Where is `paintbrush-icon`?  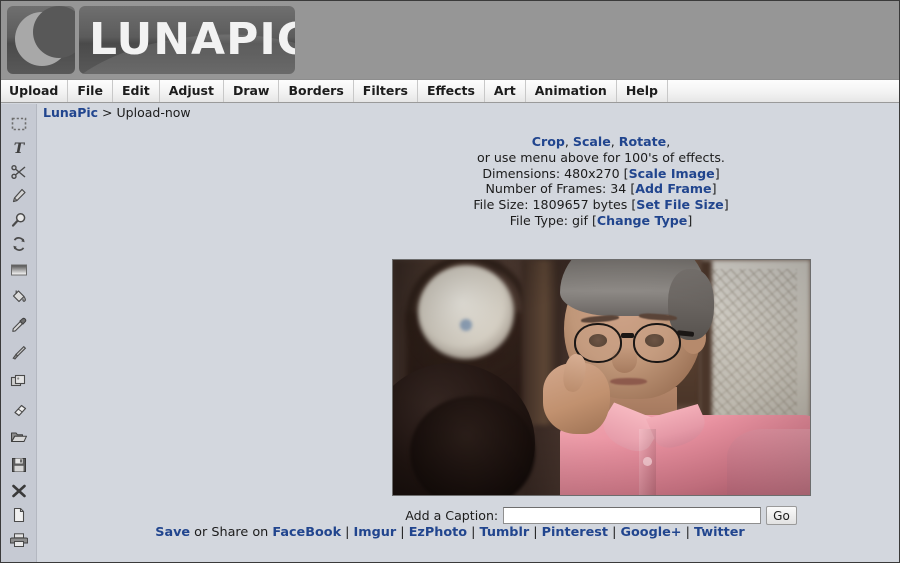 paintbrush-icon is located at coordinates (19, 353).